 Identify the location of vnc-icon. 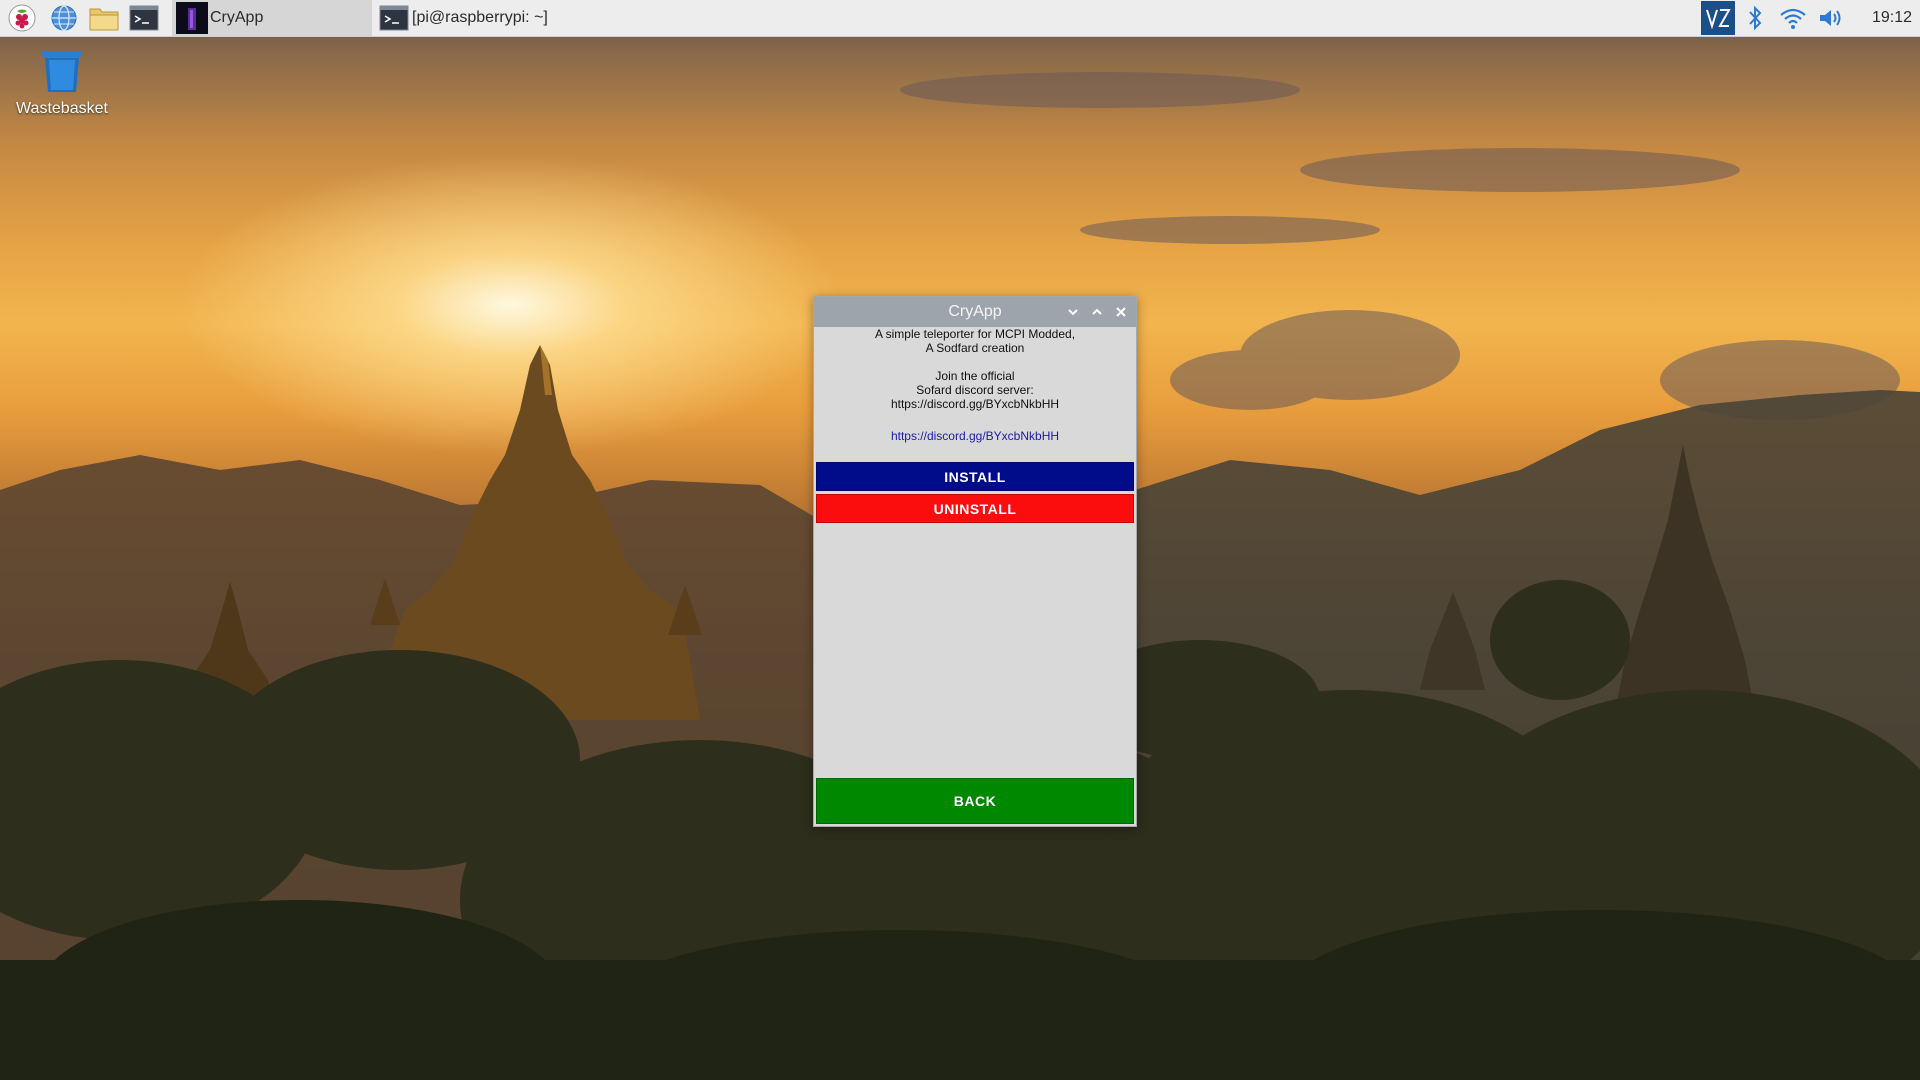
(1718, 18).